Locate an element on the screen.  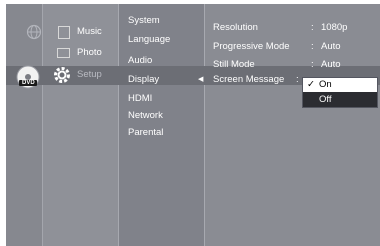
gear-icon is located at coordinates (62, 75).